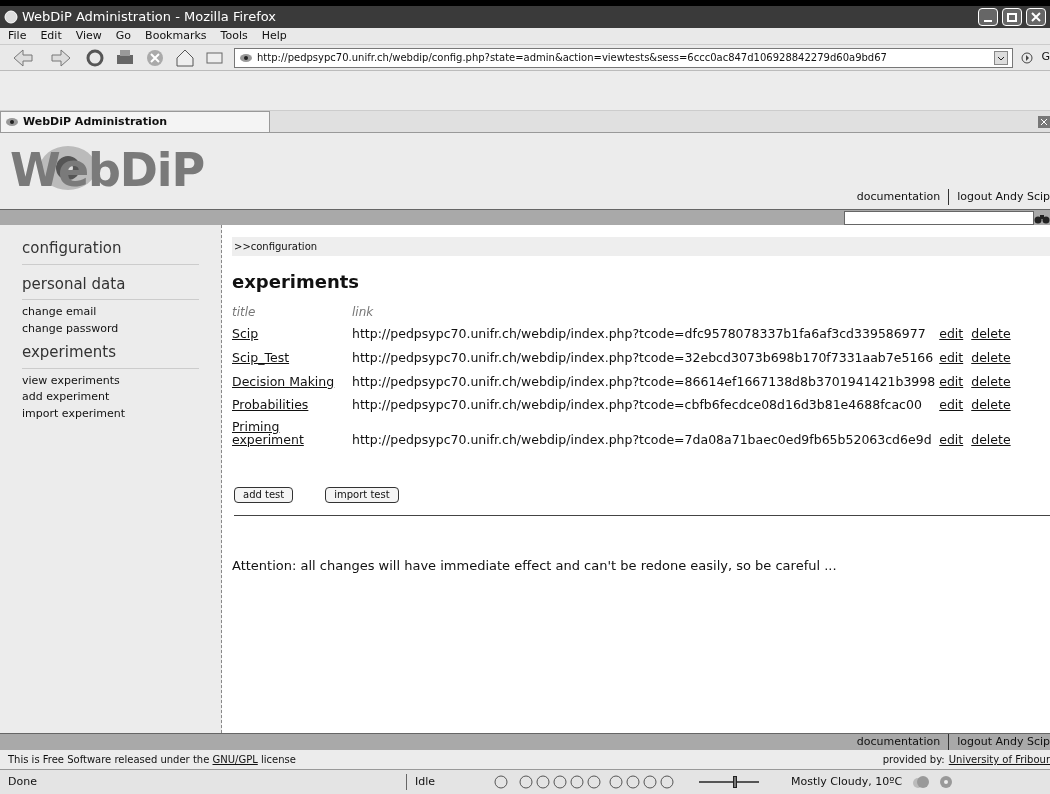 Image resolution: width=1050 pixels, height=794 pixels. What do you see at coordinates (624, 57) in the screenshot?
I see `address-field: http://pedpsypc70.unifr.ch/webdip/config.php?state=admin&action=viewtests&sess=6ccc0ac847d106928842279d60a9bd67` at bounding box center [624, 57].